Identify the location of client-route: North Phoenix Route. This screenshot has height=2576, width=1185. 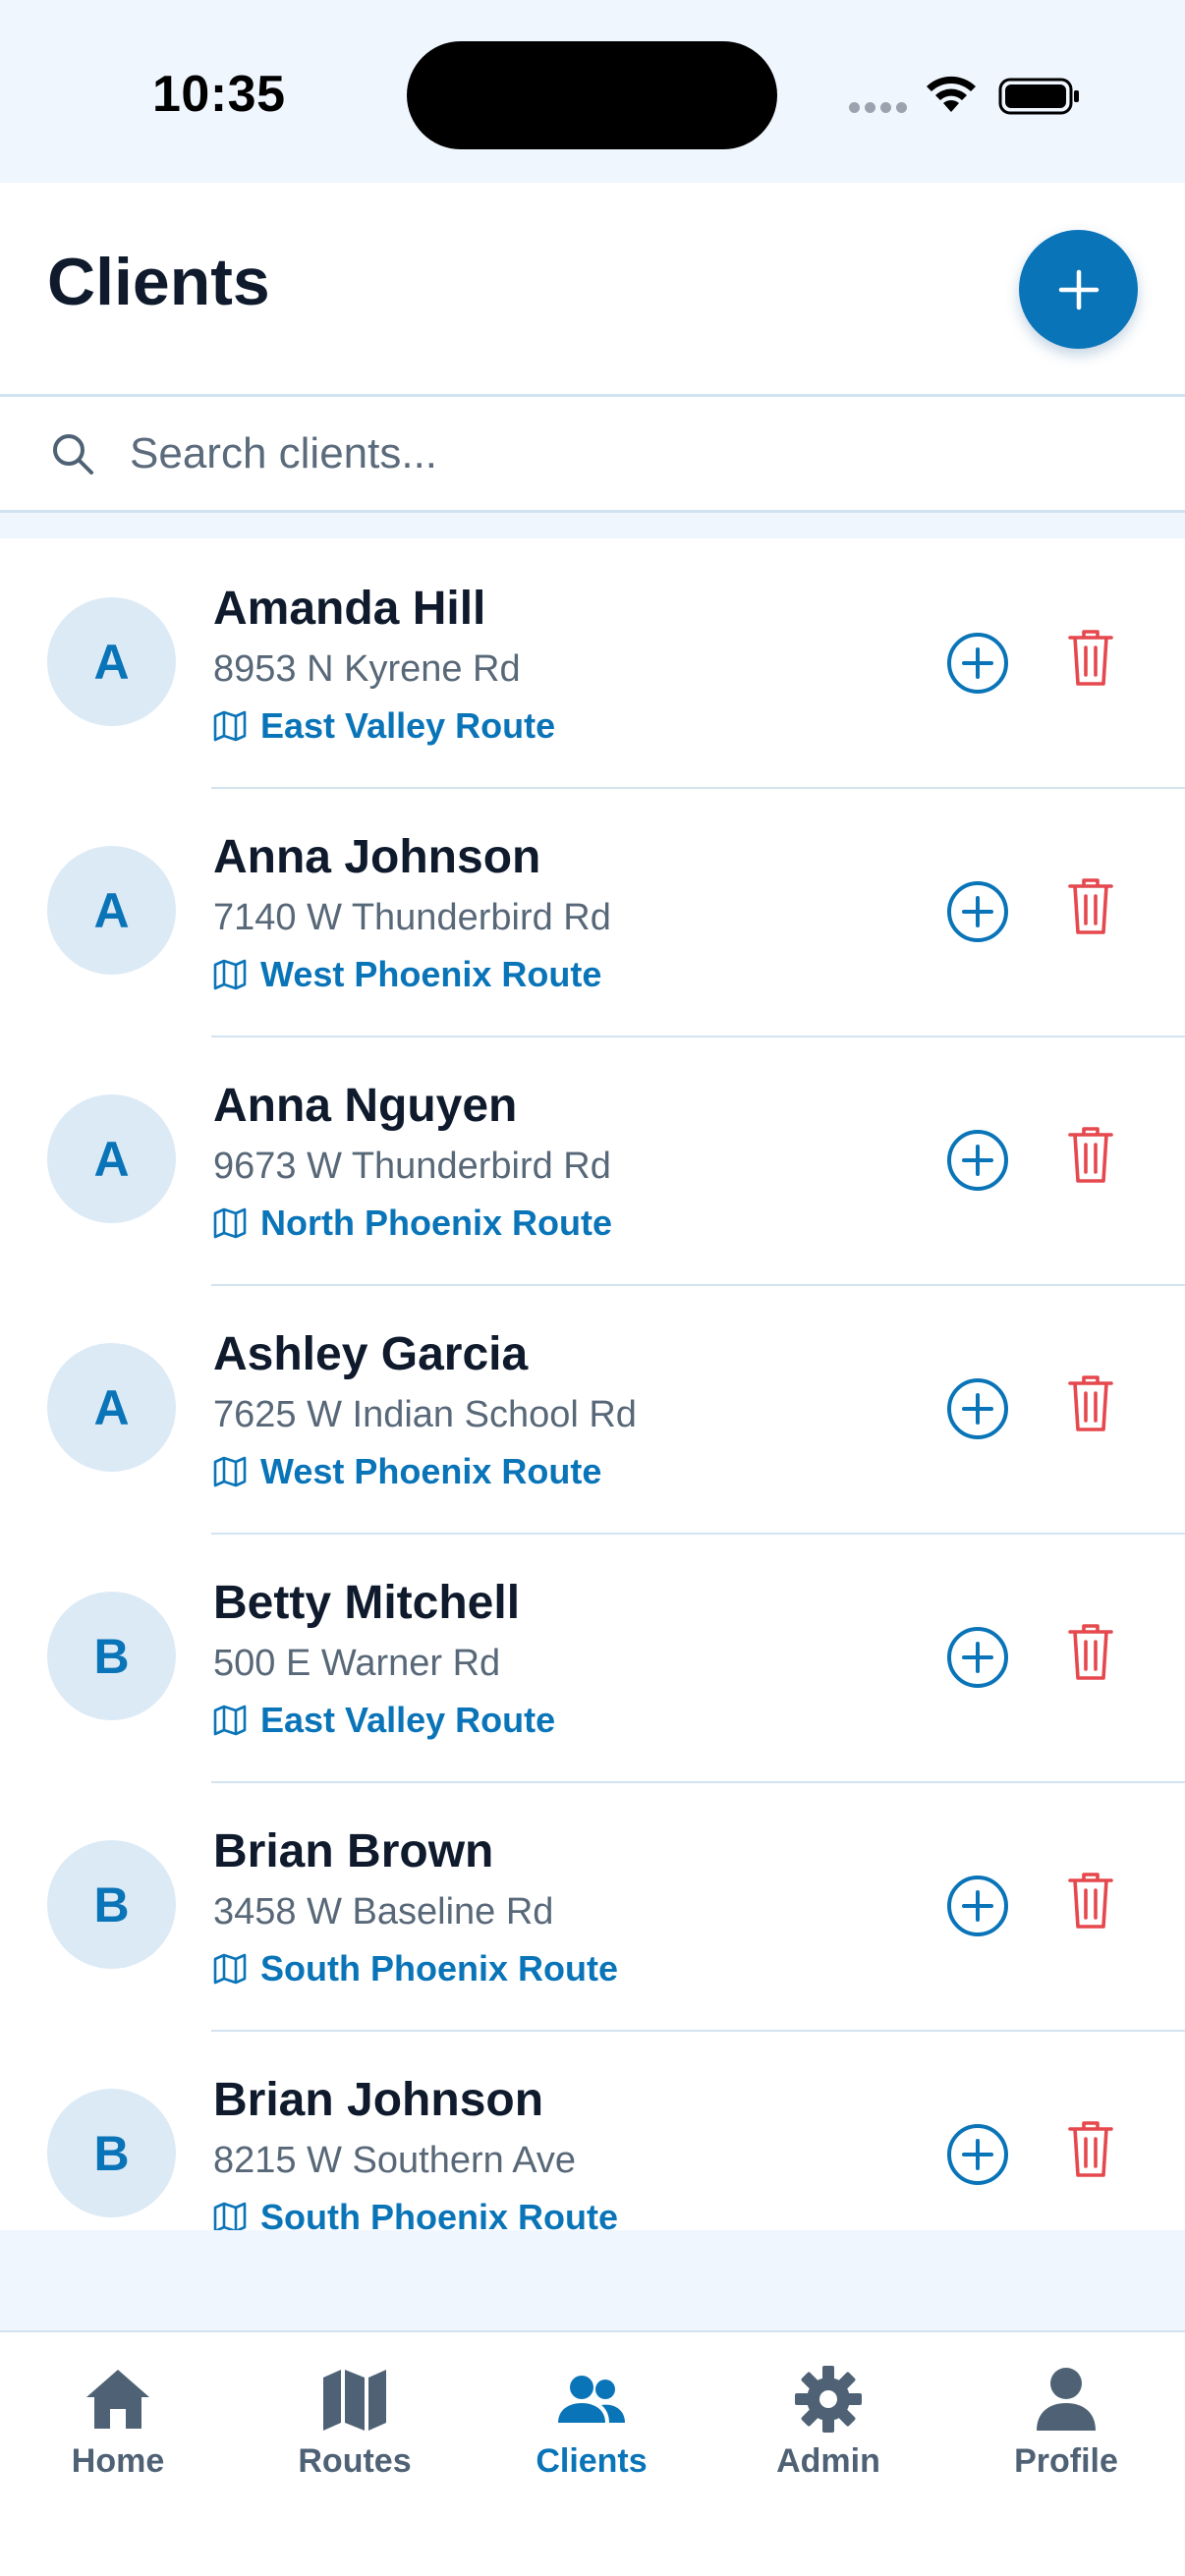
(413, 1223).